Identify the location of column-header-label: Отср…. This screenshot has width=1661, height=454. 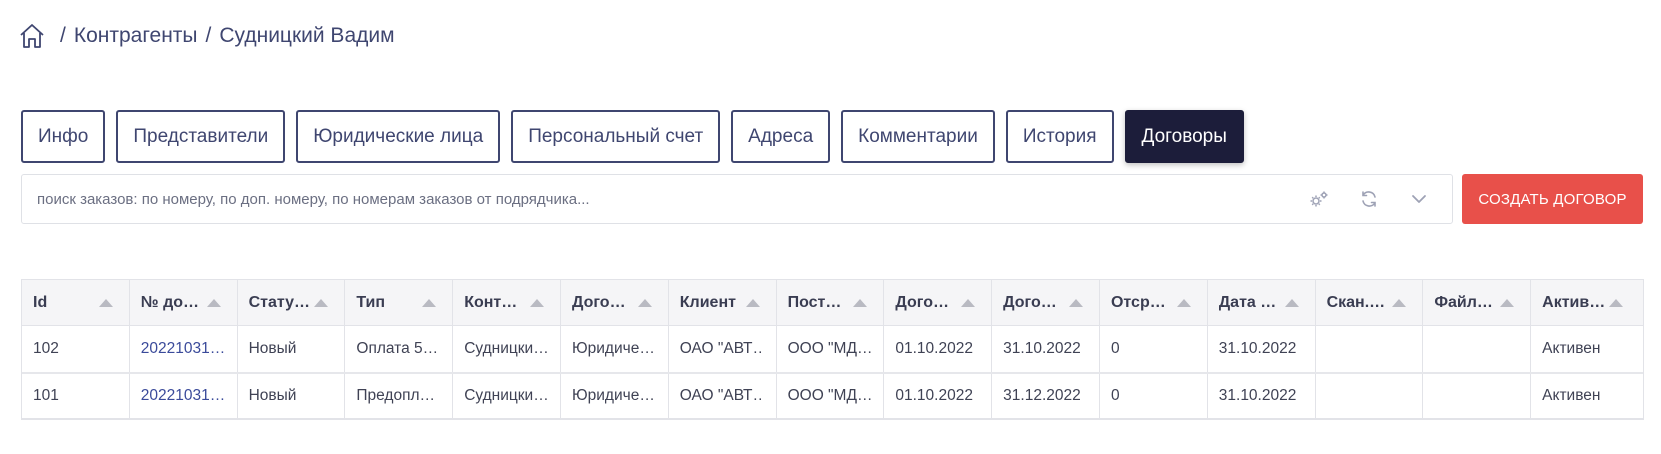
(1138, 302).